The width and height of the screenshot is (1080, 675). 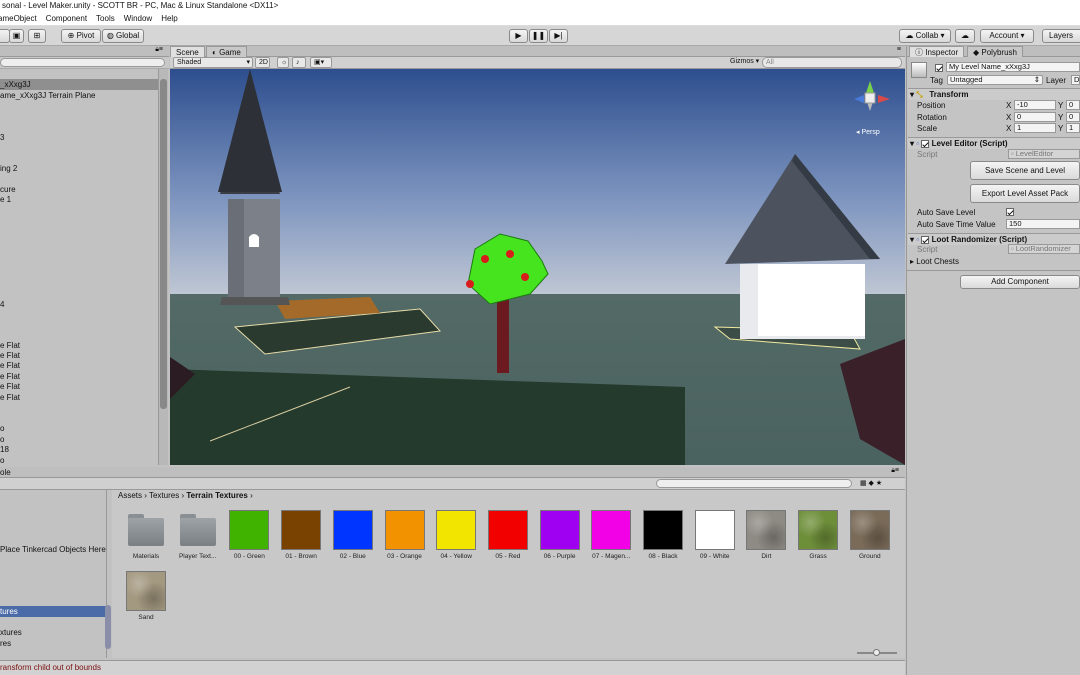 What do you see at coordinates (213, 62) in the screenshot?
I see `shading-mode-select: Shaded ▾` at bounding box center [213, 62].